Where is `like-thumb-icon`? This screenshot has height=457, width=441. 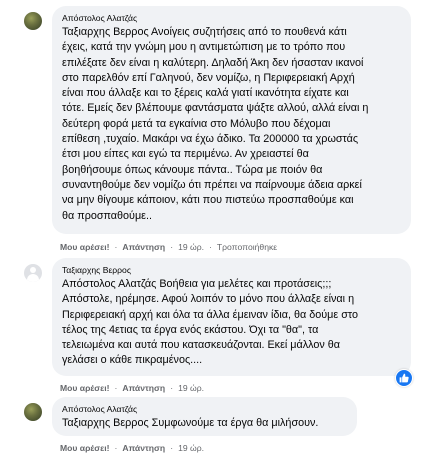 like-thumb-icon is located at coordinates (404, 378).